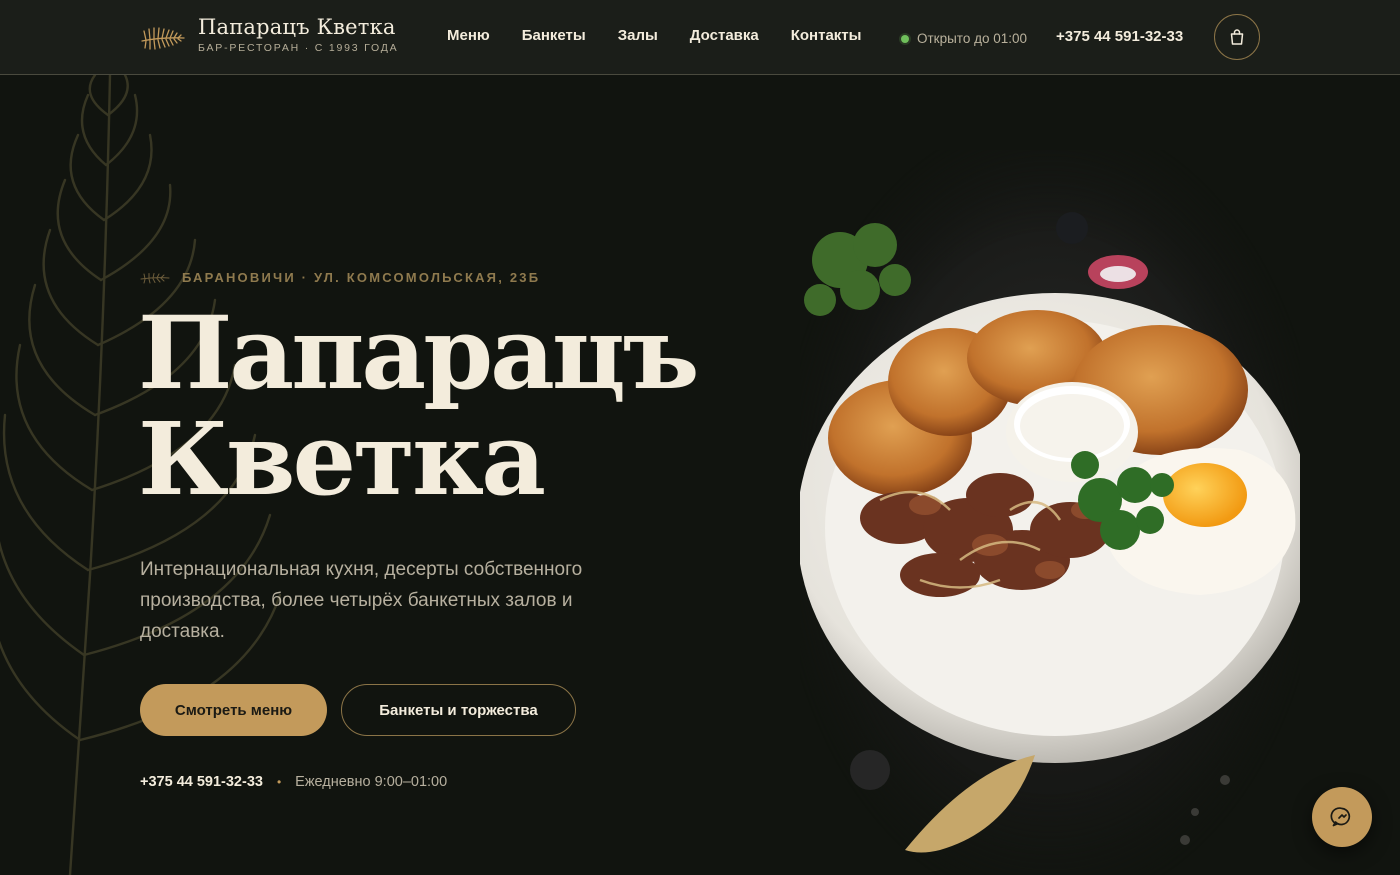 The width and height of the screenshot is (1400, 875). Describe the element at coordinates (342, 459) in the screenshot. I see `hero-title-line-2: Кветка` at that location.